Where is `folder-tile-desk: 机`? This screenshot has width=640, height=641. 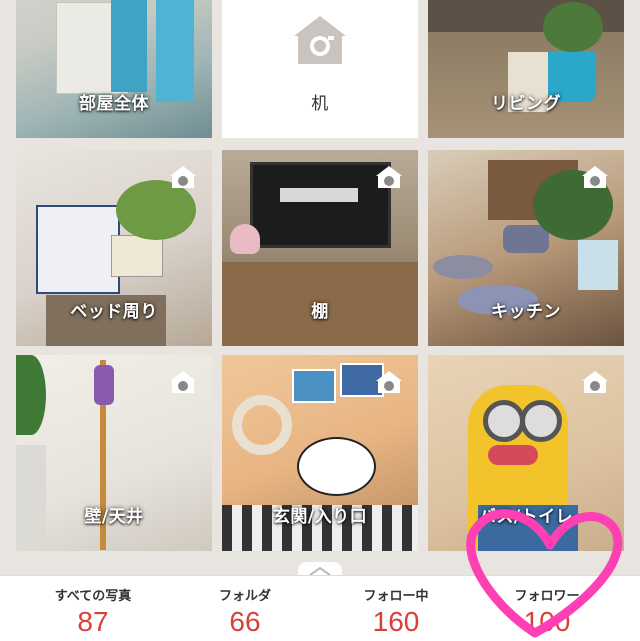
folder-tile-desk: 机 is located at coordinates (320, 69).